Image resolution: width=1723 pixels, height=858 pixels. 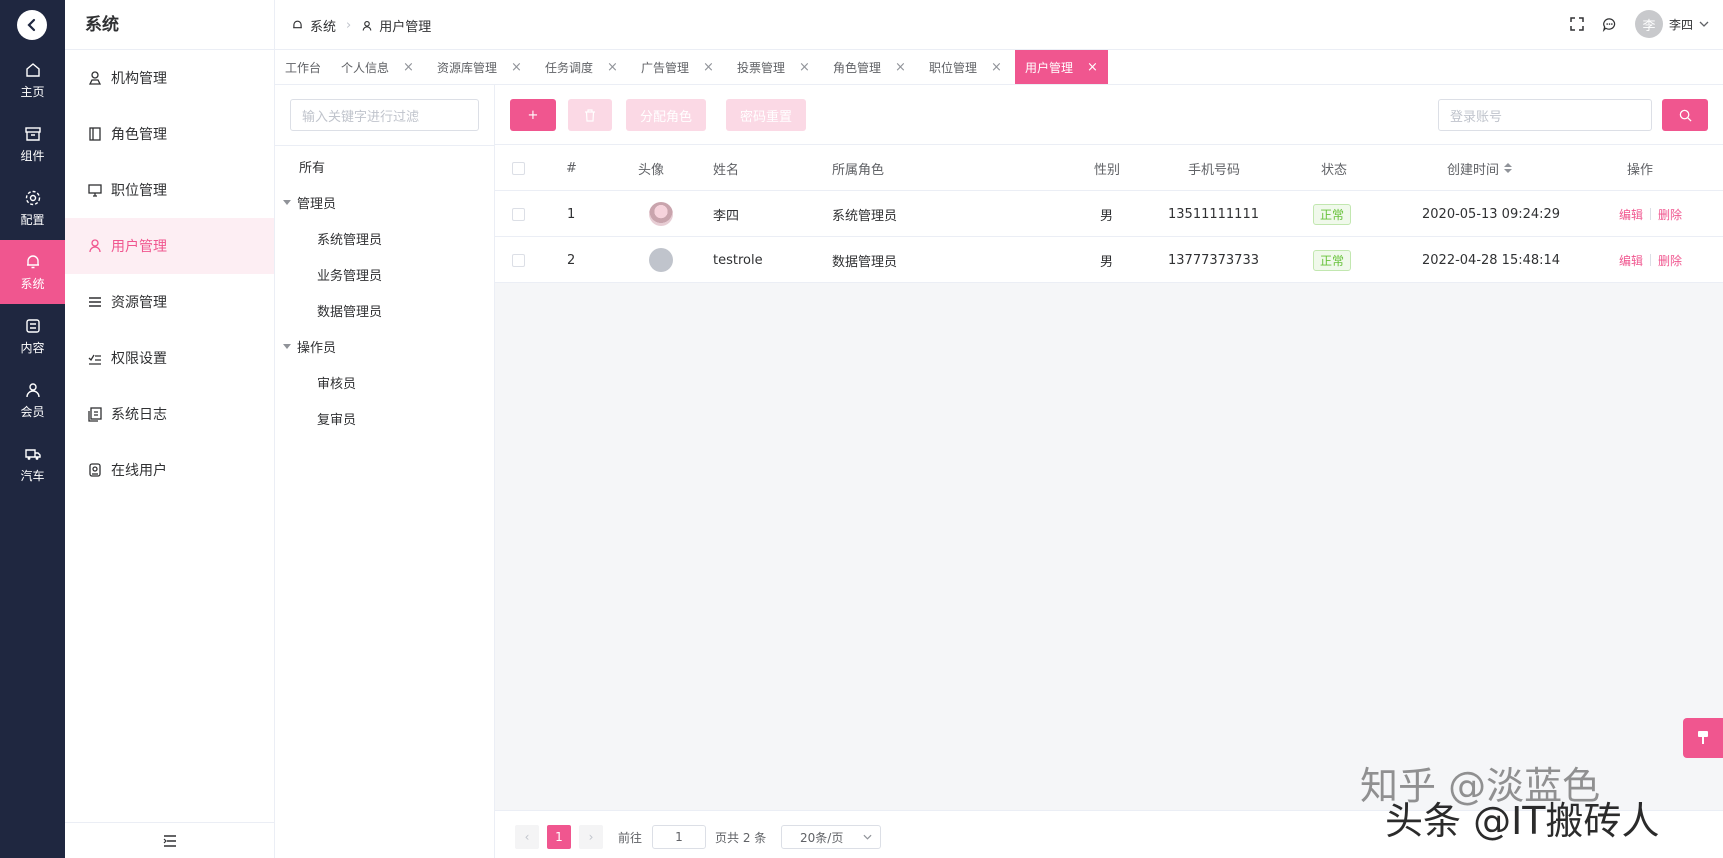 What do you see at coordinates (1107, 262) in the screenshot?
I see `row-gender: 男` at bounding box center [1107, 262].